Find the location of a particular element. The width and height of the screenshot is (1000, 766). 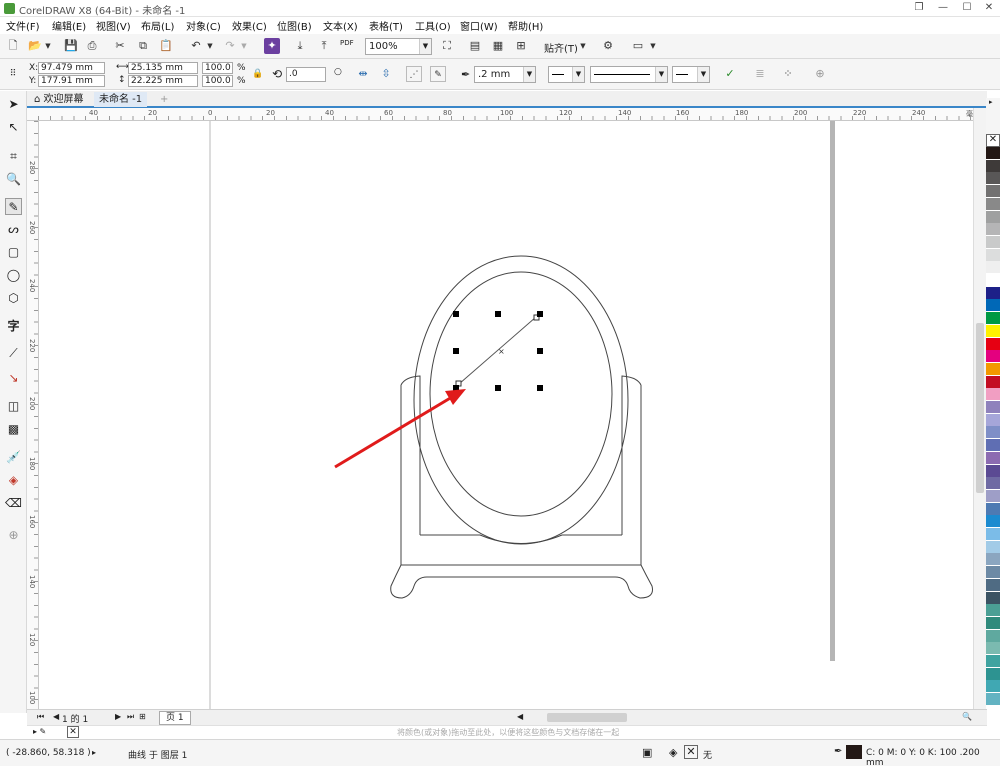

handle-middle-left is located at coordinates (456, 351).